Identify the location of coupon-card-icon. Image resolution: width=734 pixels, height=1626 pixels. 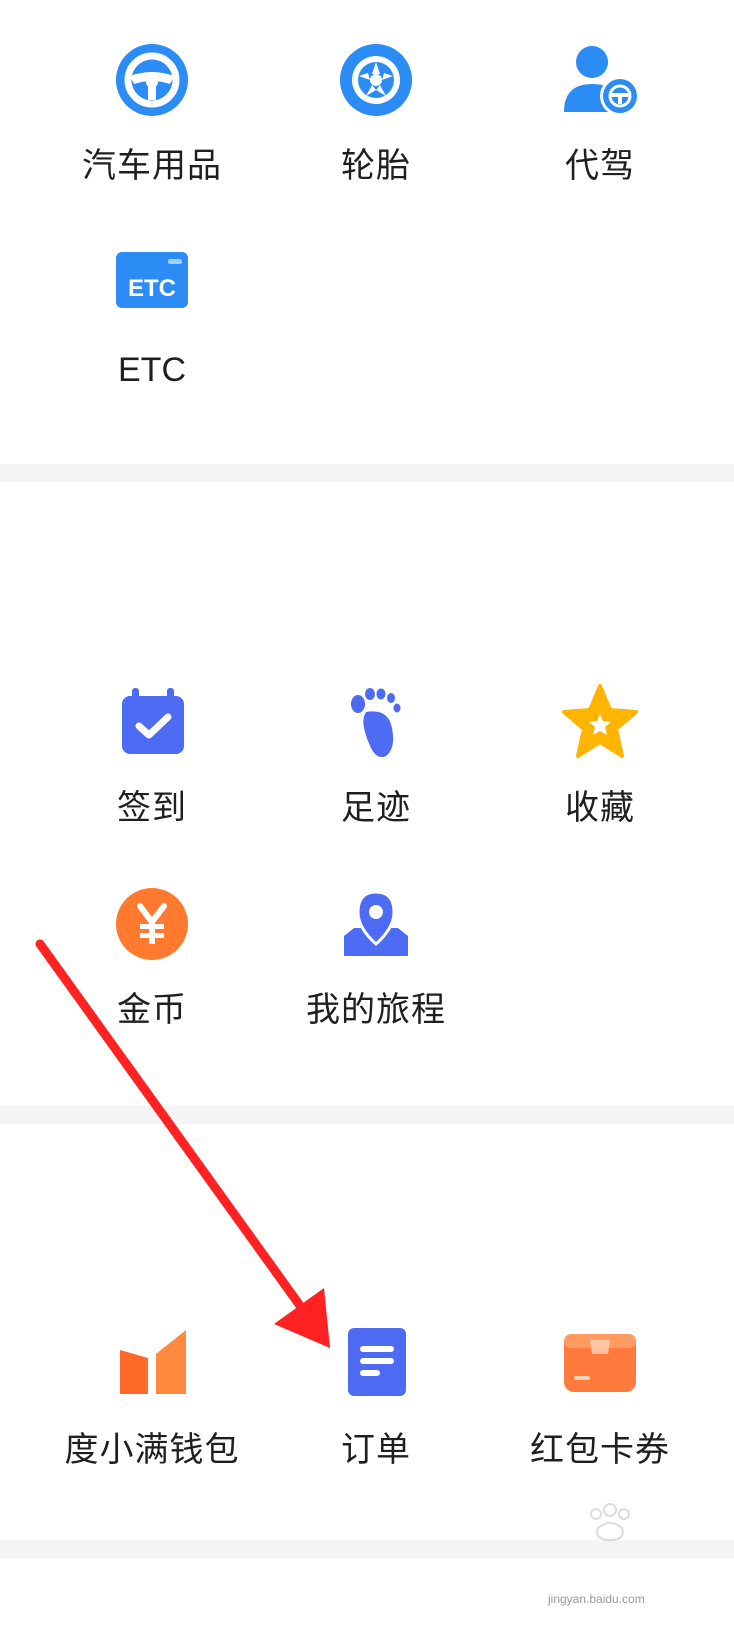
(600, 1364).